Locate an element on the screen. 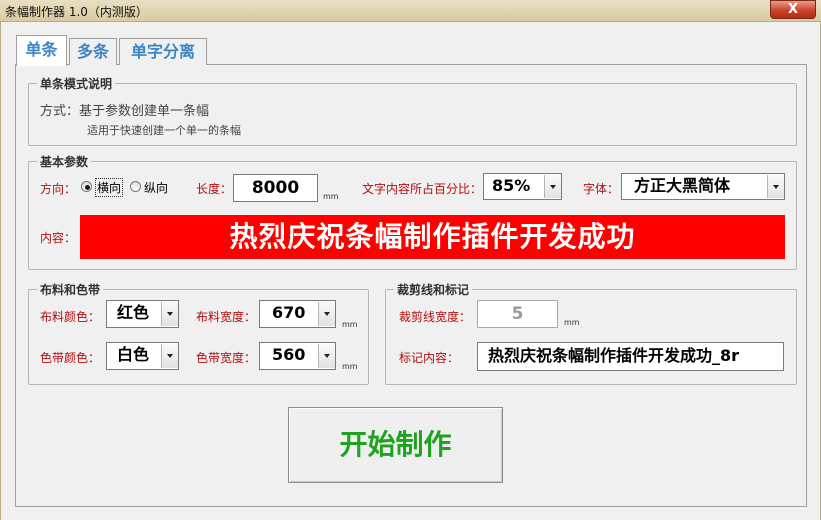  ribbon-width-select: 560 is located at coordinates (297, 356).